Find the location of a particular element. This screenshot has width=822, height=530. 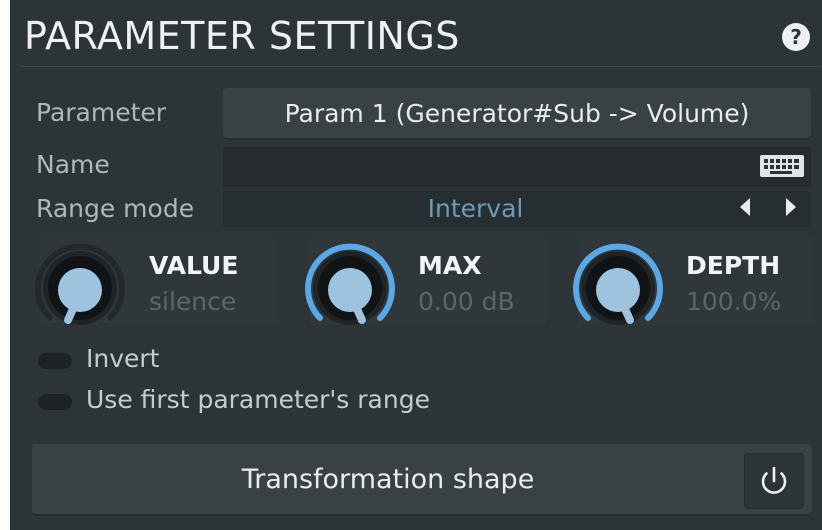

use-first-range-label: Use first parameter's range is located at coordinates (258, 399).